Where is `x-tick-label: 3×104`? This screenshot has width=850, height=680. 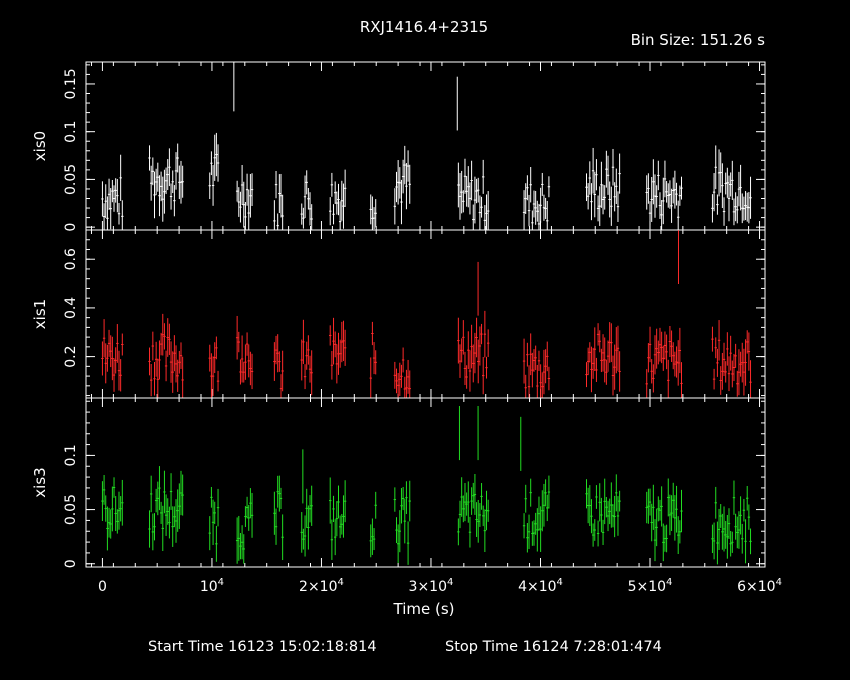
x-tick-label: 3×104 is located at coordinates (431, 586).